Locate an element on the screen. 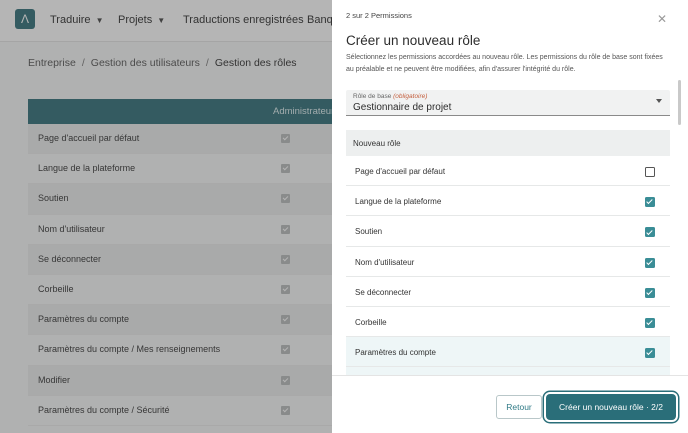  back-button: Retour is located at coordinates (519, 407).